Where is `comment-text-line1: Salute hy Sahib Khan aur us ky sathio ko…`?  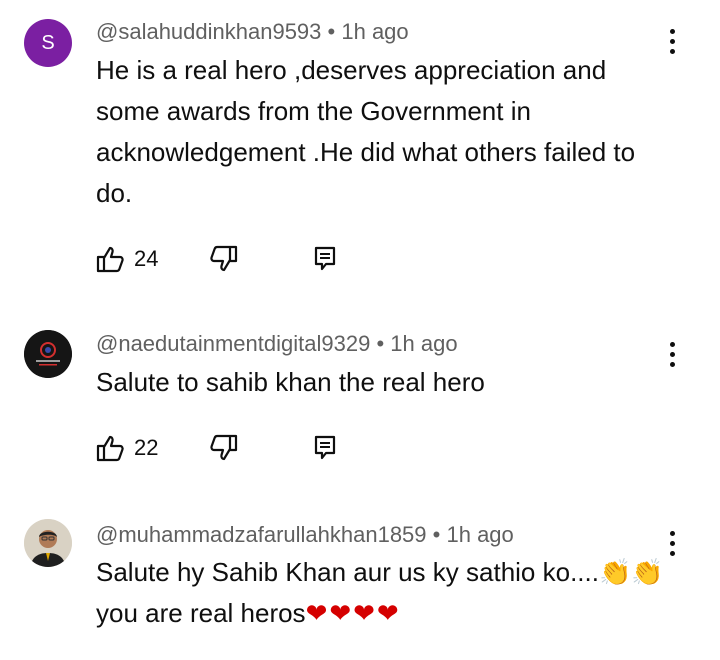 comment-text-line1: Salute hy Sahib Khan aur us ky sathio ko… is located at coordinates (380, 572).